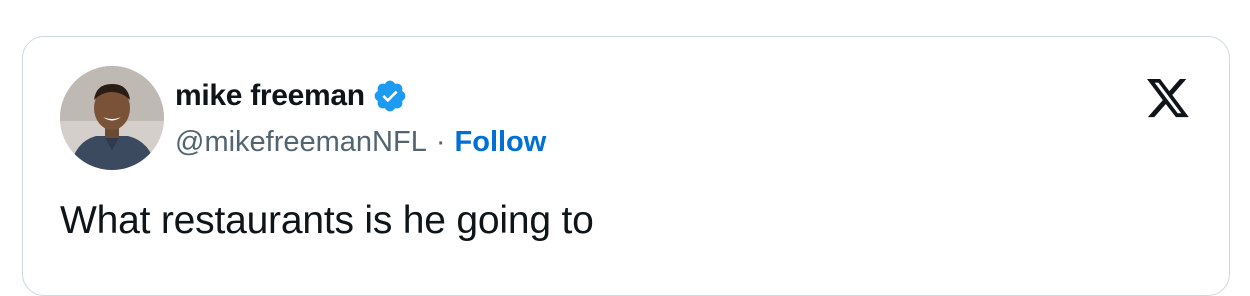 This screenshot has height=296, width=1250. Describe the element at coordinates (270, 96) in the screenshot. I see `author-display-name: mike freeman` at that location.